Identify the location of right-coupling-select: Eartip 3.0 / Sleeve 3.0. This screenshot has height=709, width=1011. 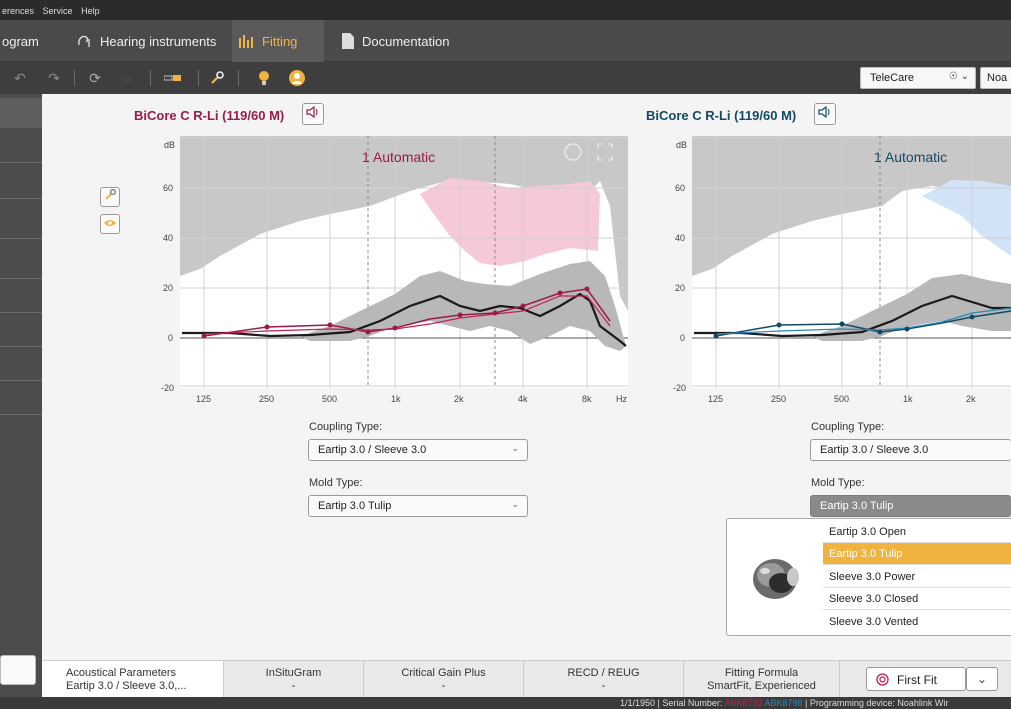
(910, 450).